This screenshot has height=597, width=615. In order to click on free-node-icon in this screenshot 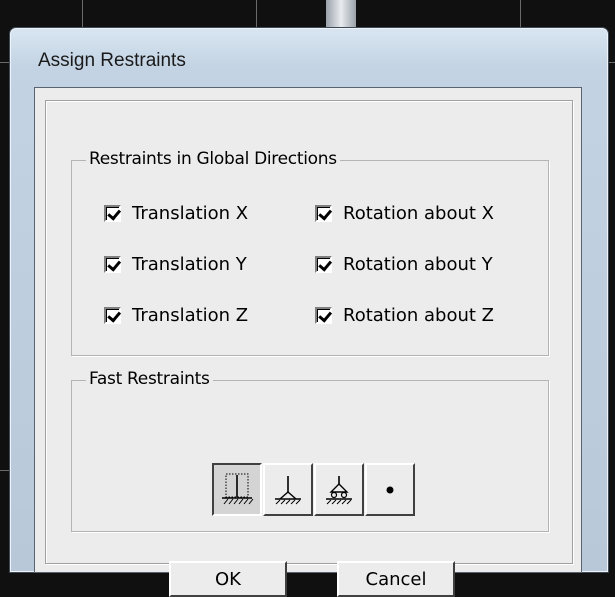, I will do `click(390, 489)`.